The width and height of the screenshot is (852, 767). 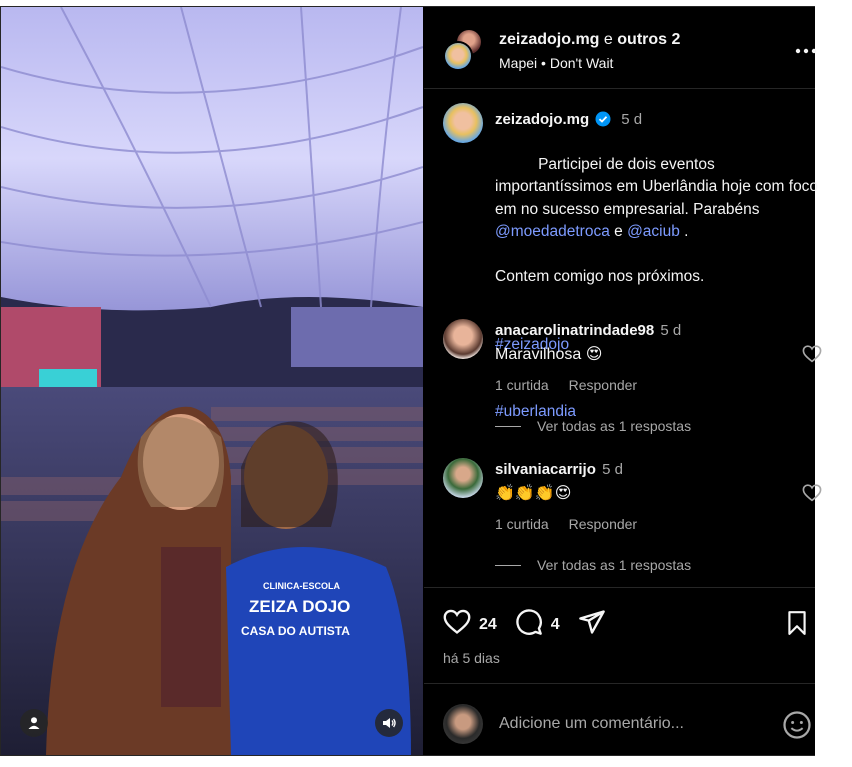 I want to click on emoji-button, so click(x=797, y=727).